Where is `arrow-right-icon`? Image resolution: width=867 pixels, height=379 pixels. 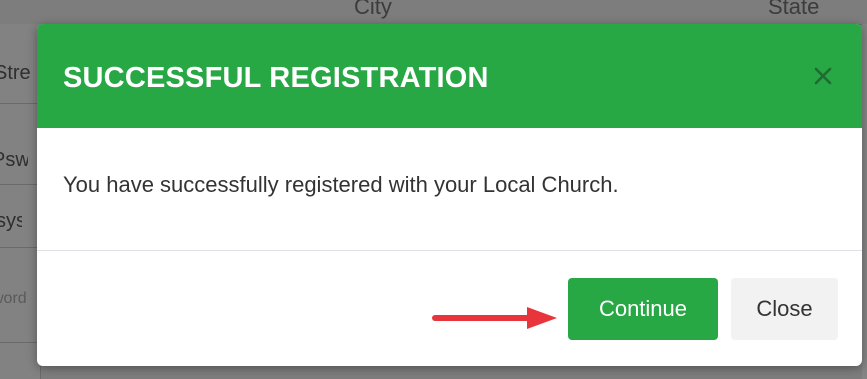 arrow-right-icon is located at coordinates (494, 318).